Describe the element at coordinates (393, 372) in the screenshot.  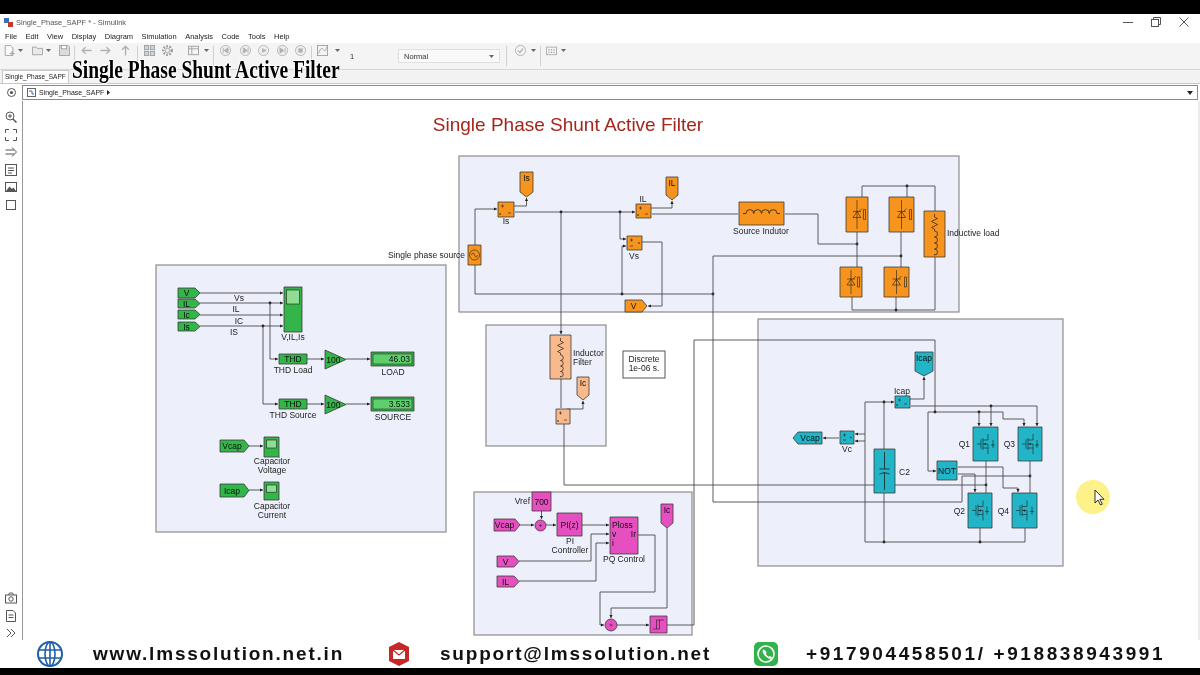
I see `block-label: LOAD` at that location.